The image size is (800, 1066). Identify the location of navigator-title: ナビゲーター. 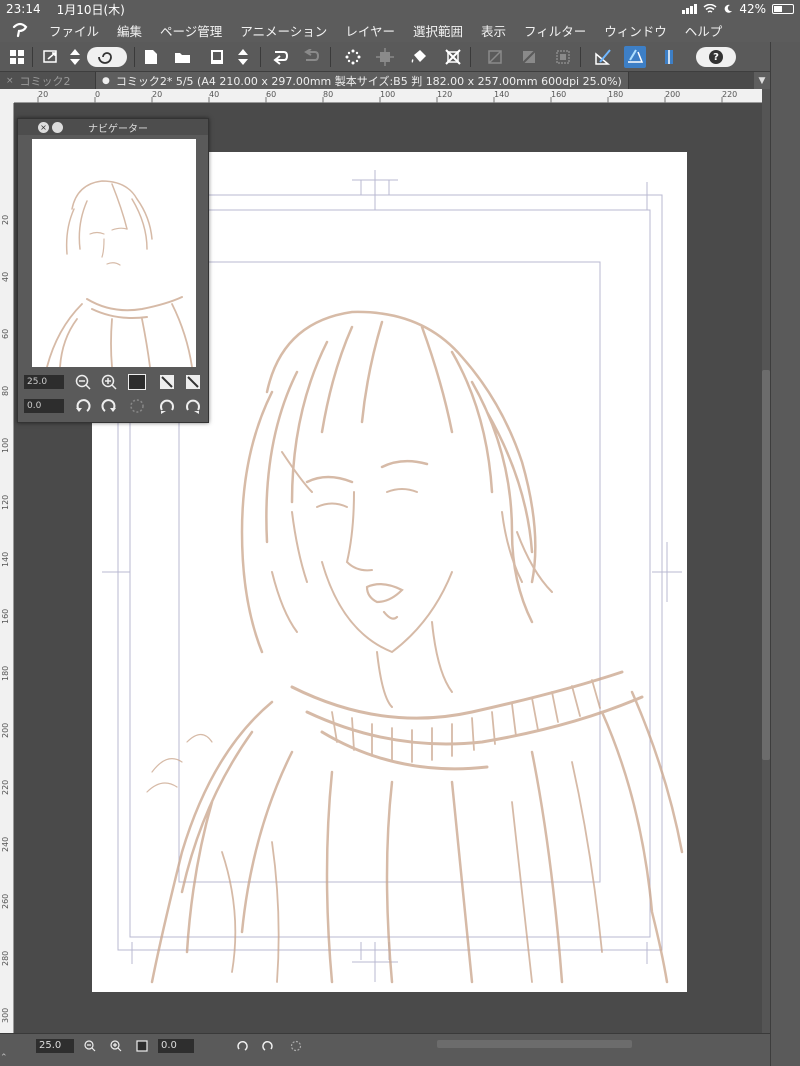
(118, 129).